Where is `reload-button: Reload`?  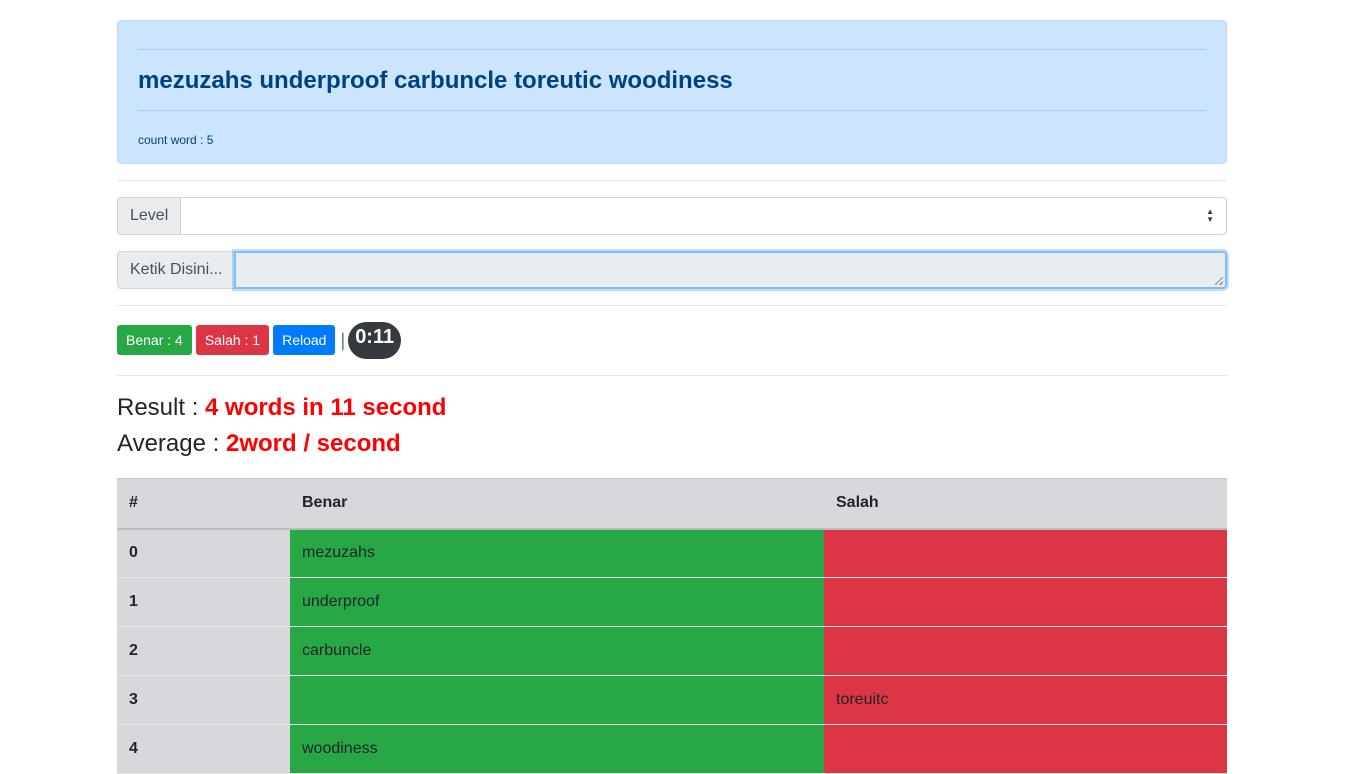 reload-button: Reload is located at coordinates (304, 340).